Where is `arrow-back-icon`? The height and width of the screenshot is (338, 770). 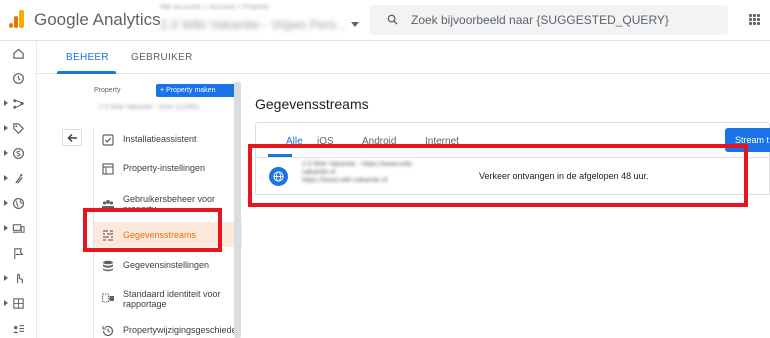
arrow-back-icon is located at coordinates (72, 138).